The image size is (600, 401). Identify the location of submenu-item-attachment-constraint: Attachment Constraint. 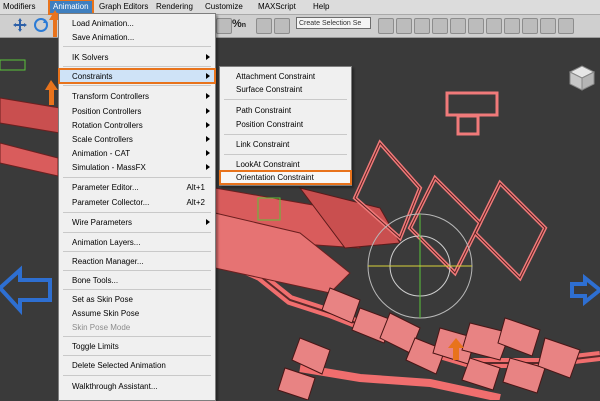
(285, 76).